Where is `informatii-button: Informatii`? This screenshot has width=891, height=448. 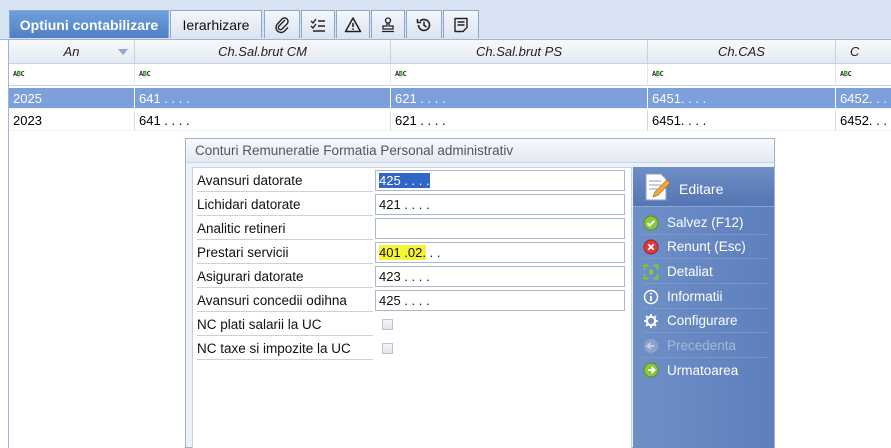 informatii-button: Informatii is located at coordinates (705, 297).